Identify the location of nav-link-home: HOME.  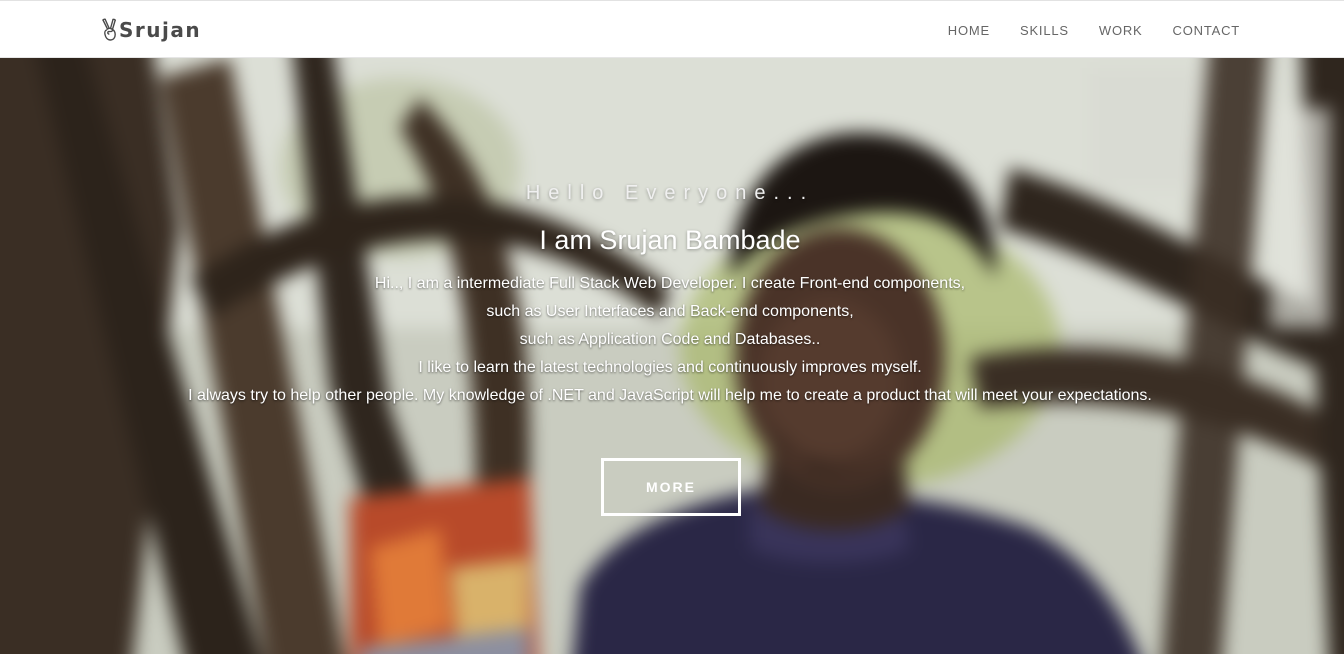
(969, 30).